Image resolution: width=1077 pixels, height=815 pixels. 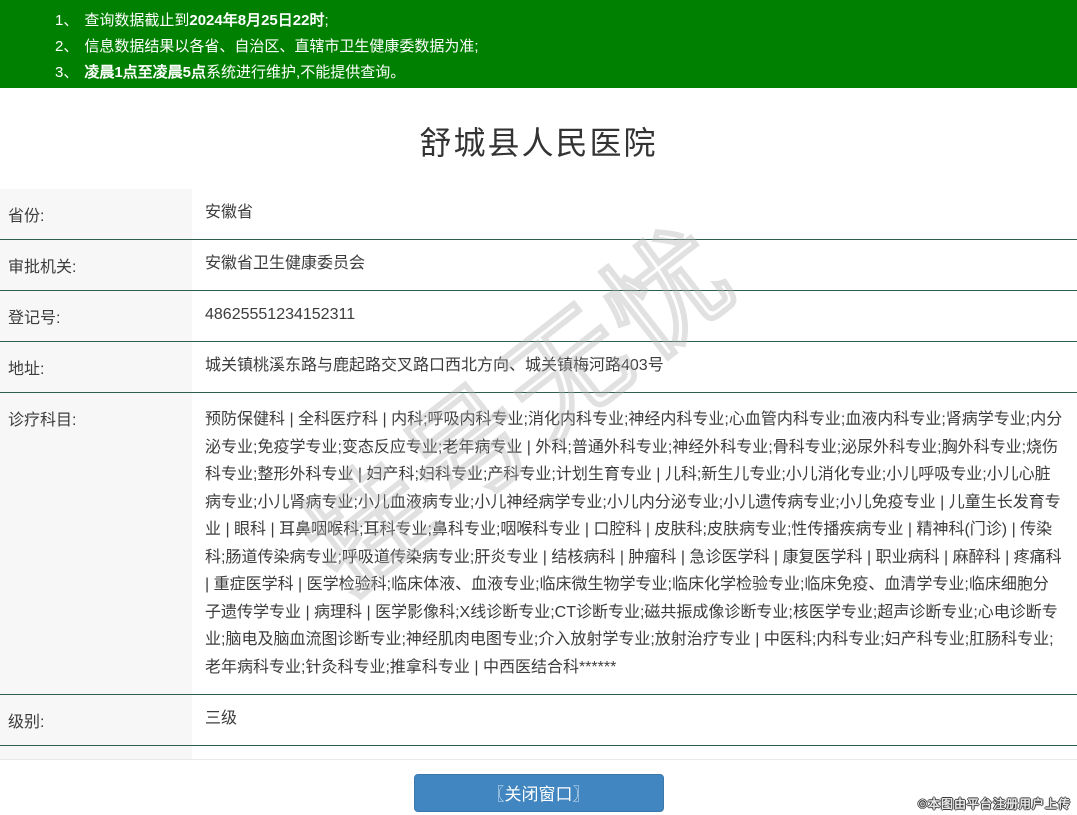 I want to click on notice-2-number: 2、, so click(x=67, y=46).